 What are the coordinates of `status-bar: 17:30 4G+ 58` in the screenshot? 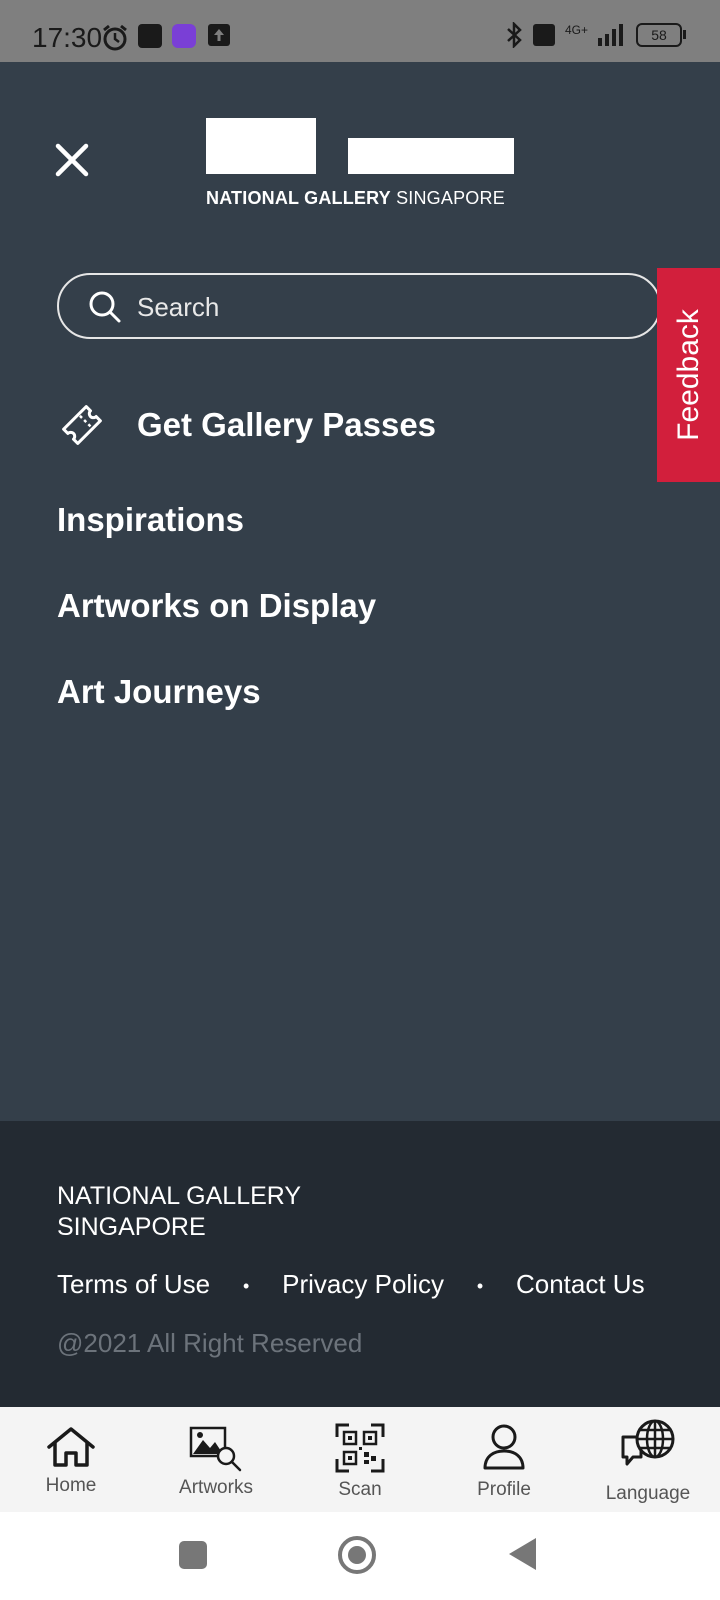 It's located at (360, 31).